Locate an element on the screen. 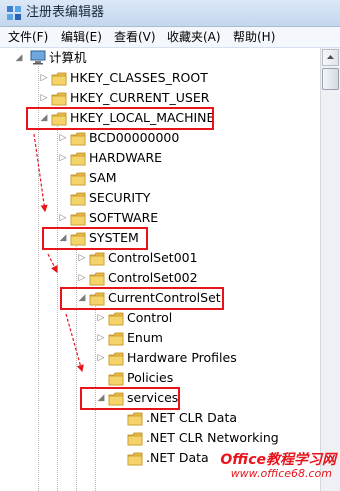 This screenshot has width=340, height=491. title-bar: 注册表编辑器 is located at coordinates (170, 13).